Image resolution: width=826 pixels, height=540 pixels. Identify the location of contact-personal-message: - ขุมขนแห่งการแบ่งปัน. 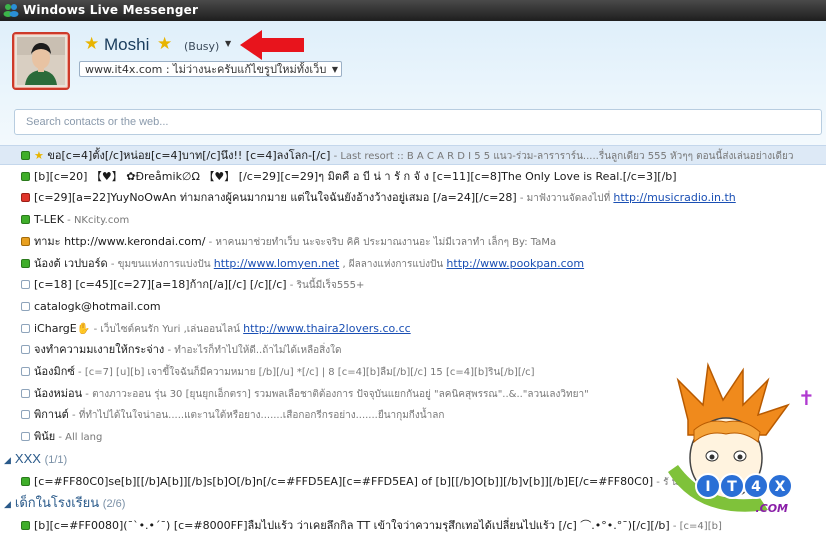
(160, 264).